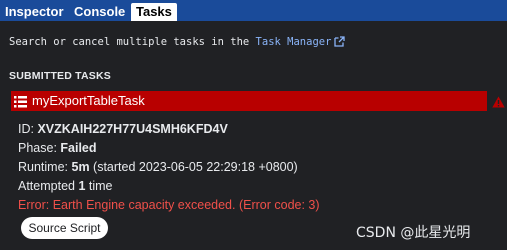 The width and height of the screenshot is (507, 250). I want to click on task-attempts-prefix: Attempted, so click(48, 186).